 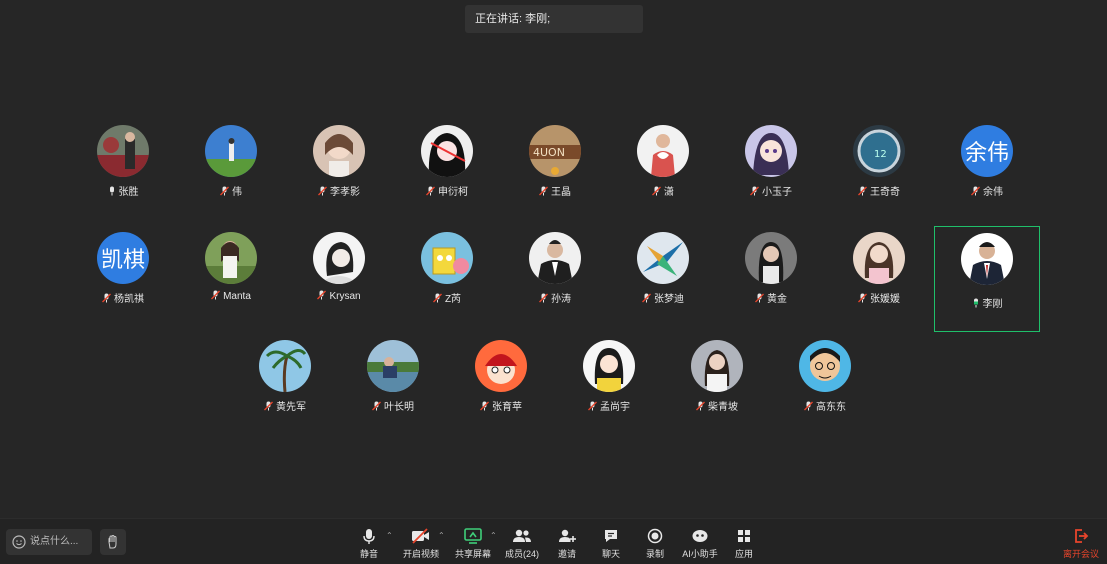 What do you see at coordinates (231, 285) in the screenshot?
I see `participant-tile: Manta` at bounding box center [231, 285].